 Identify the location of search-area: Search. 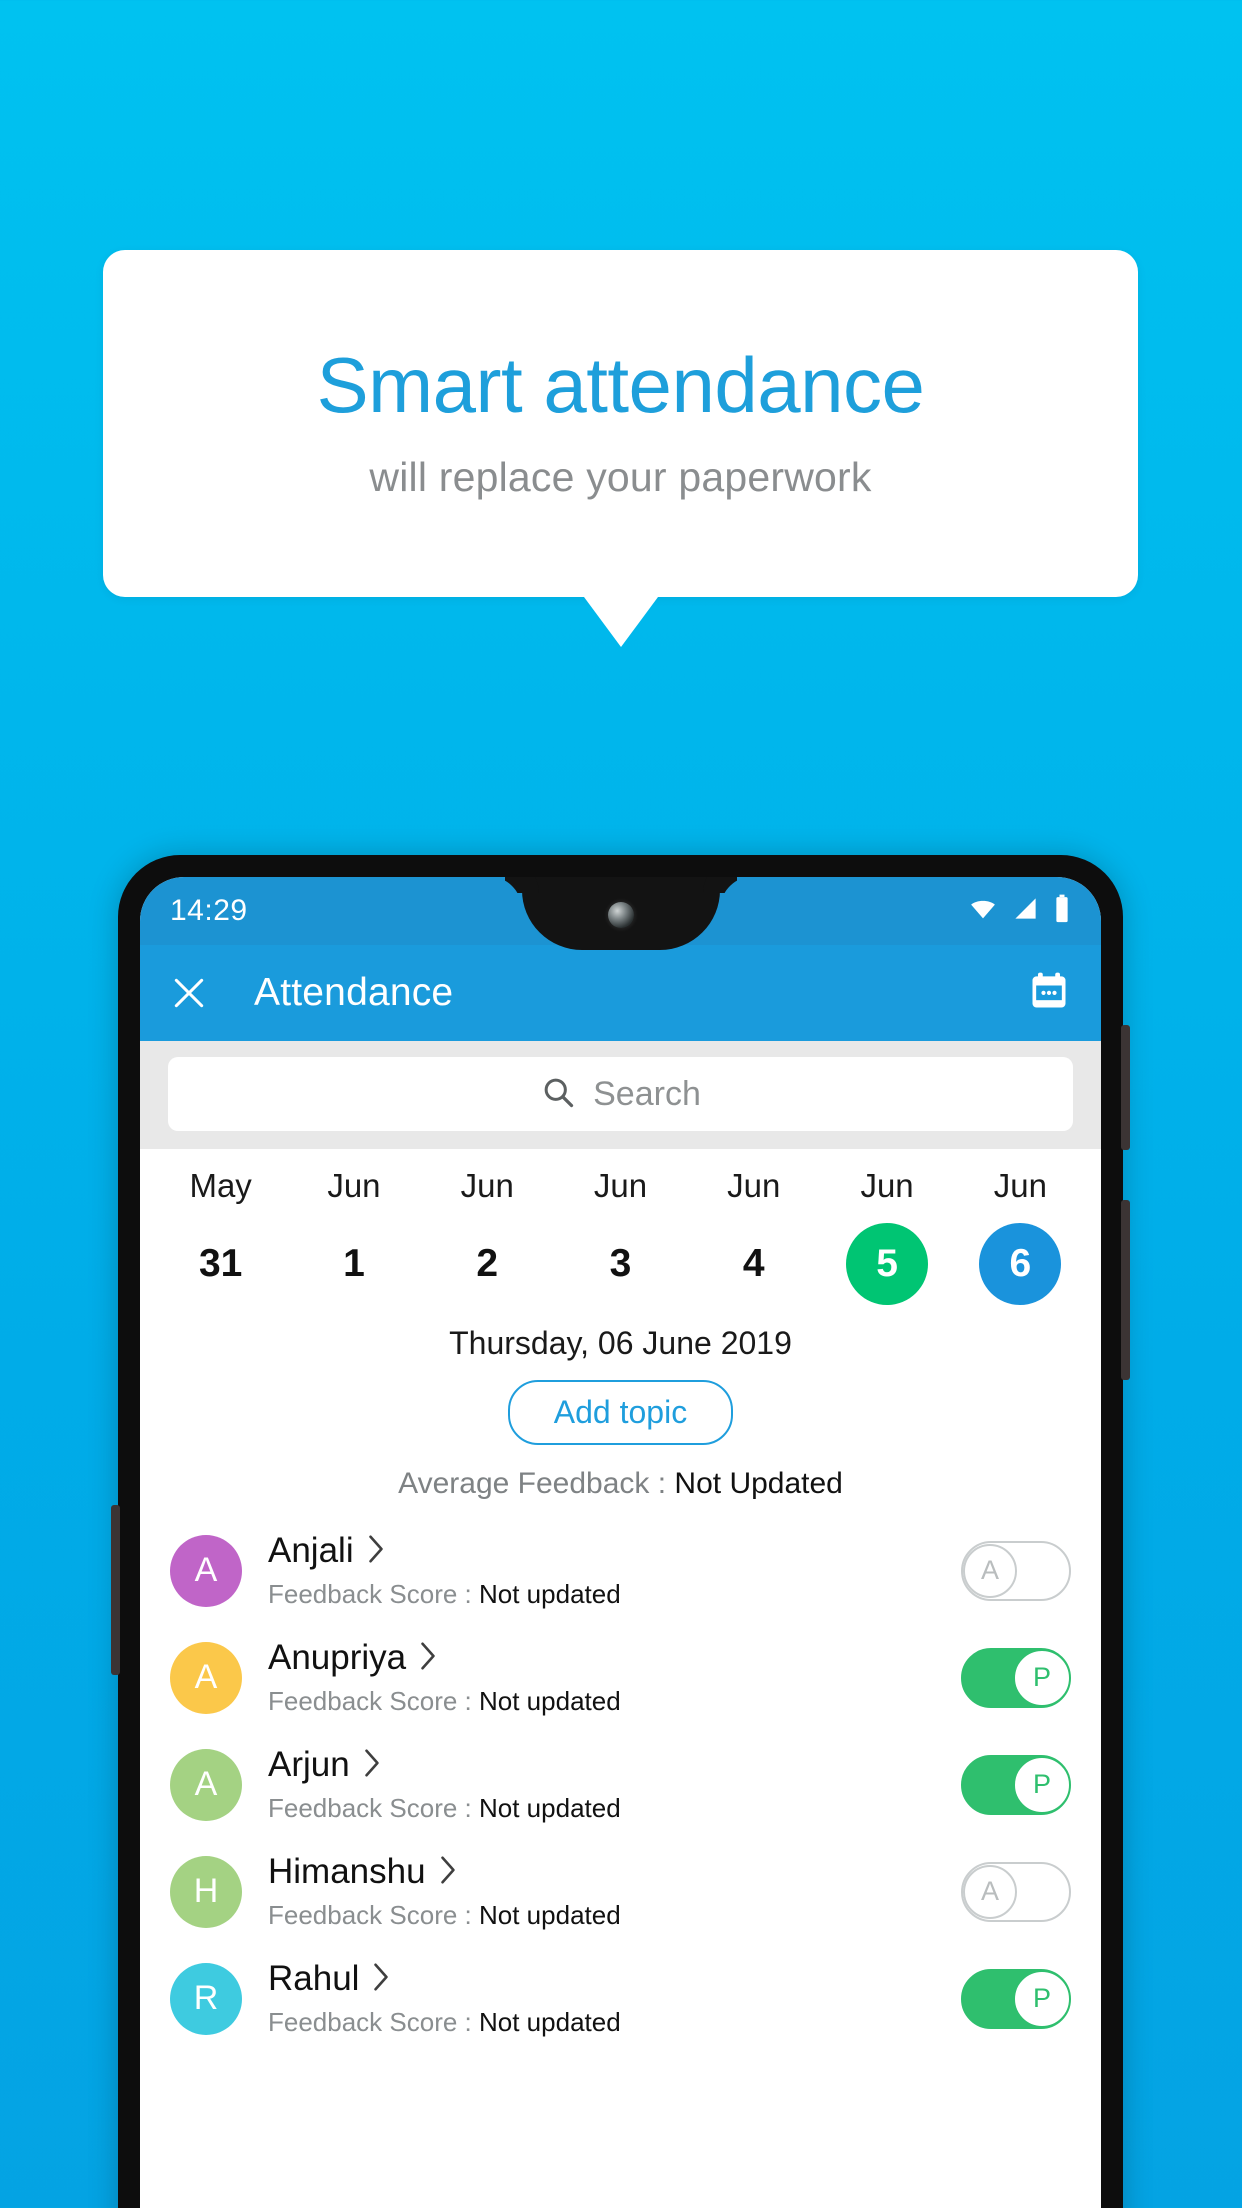
(620, 1095).